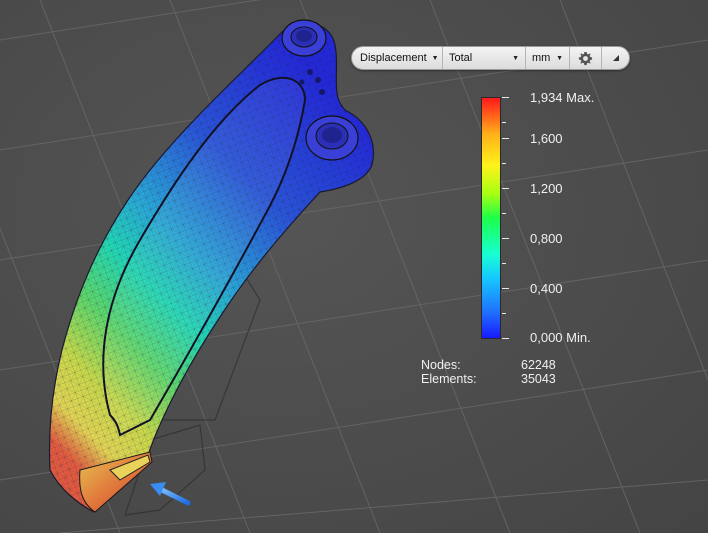 The width and height of the screenshot is (708, 533). I want to click on component-dropdown: Total ▼, so click(484, 58).